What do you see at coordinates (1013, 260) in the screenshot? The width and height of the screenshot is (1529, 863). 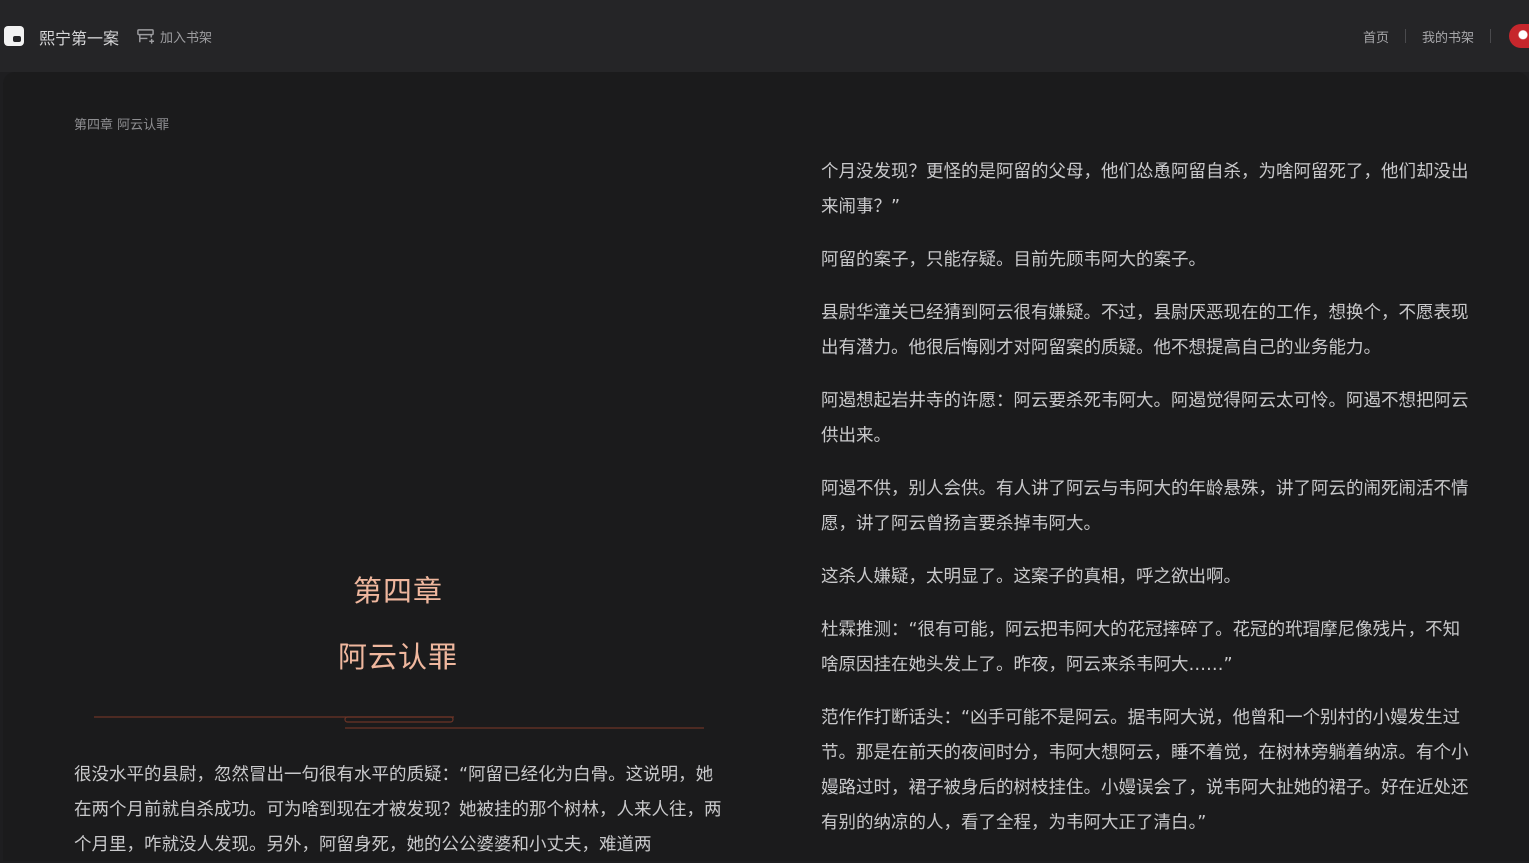 I see `paragraph: 阿留的案子，只能存疑。目前先顾韦阿大的案子。` at bounding box center [1013, 260].